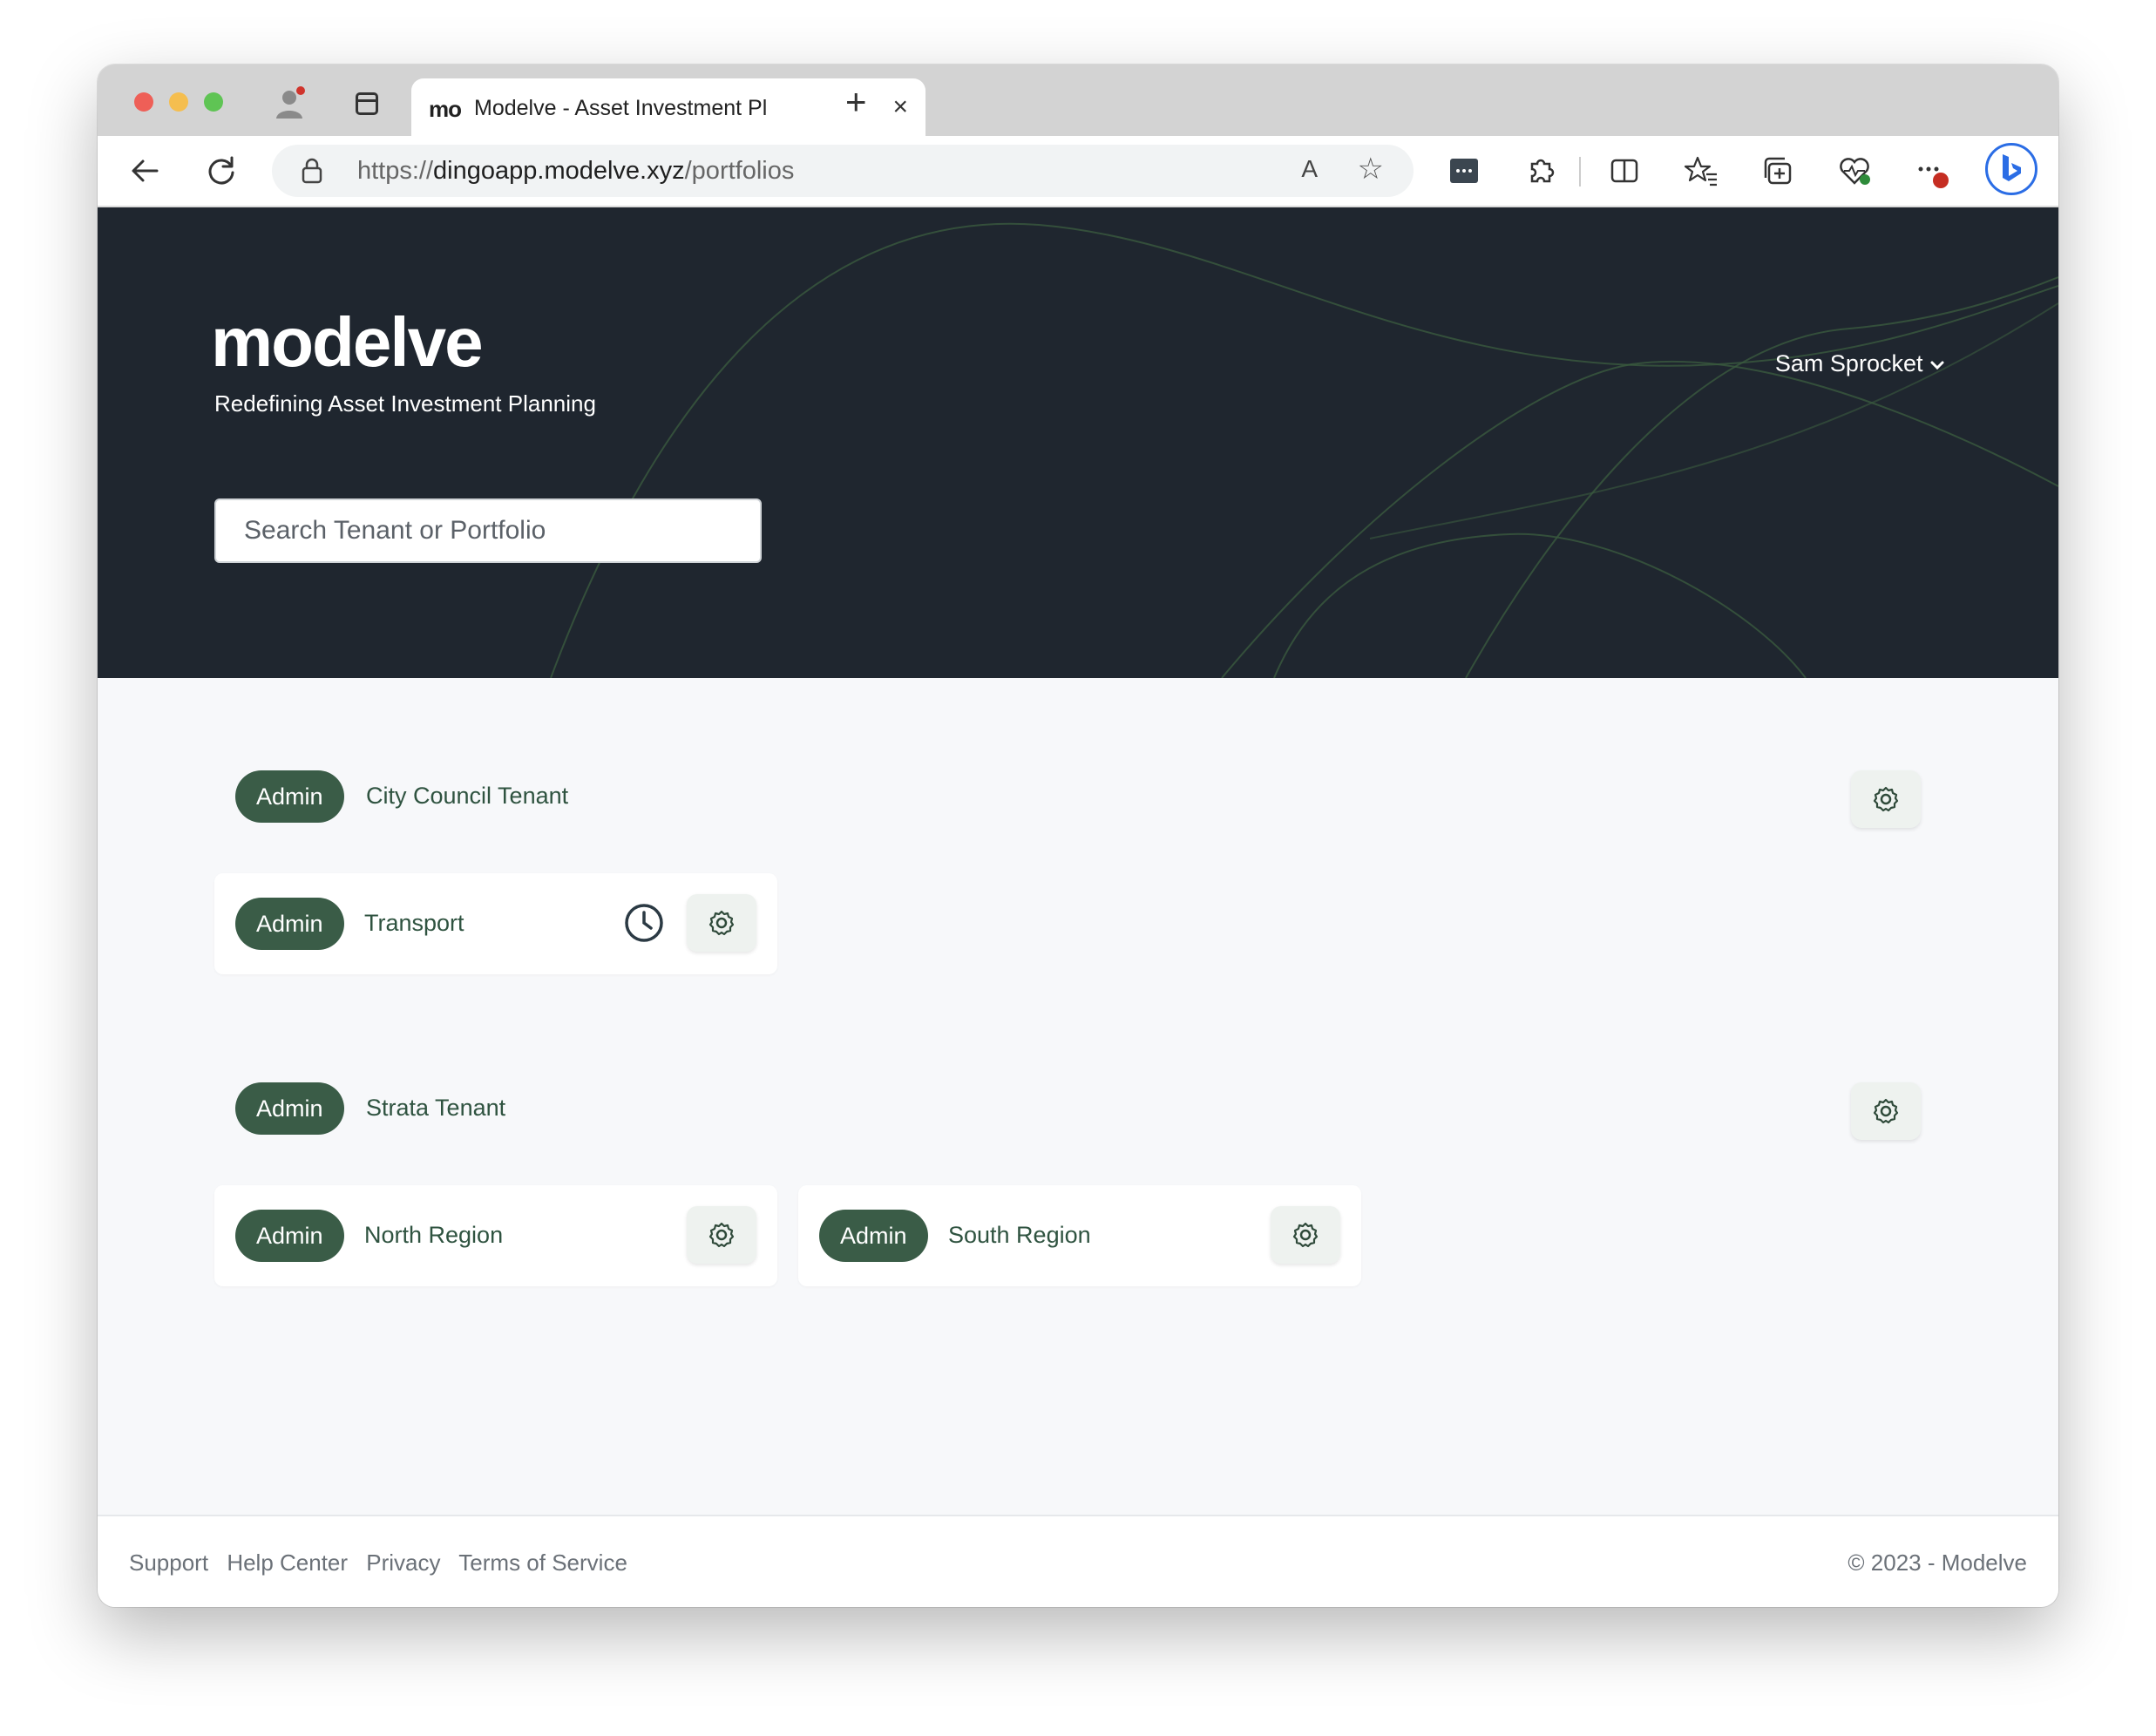 This screenshot has width=2156, height=1736. Describe the element at coordinates (1580, 171) in the screenshot. I see `toolbar-divider` at that location.